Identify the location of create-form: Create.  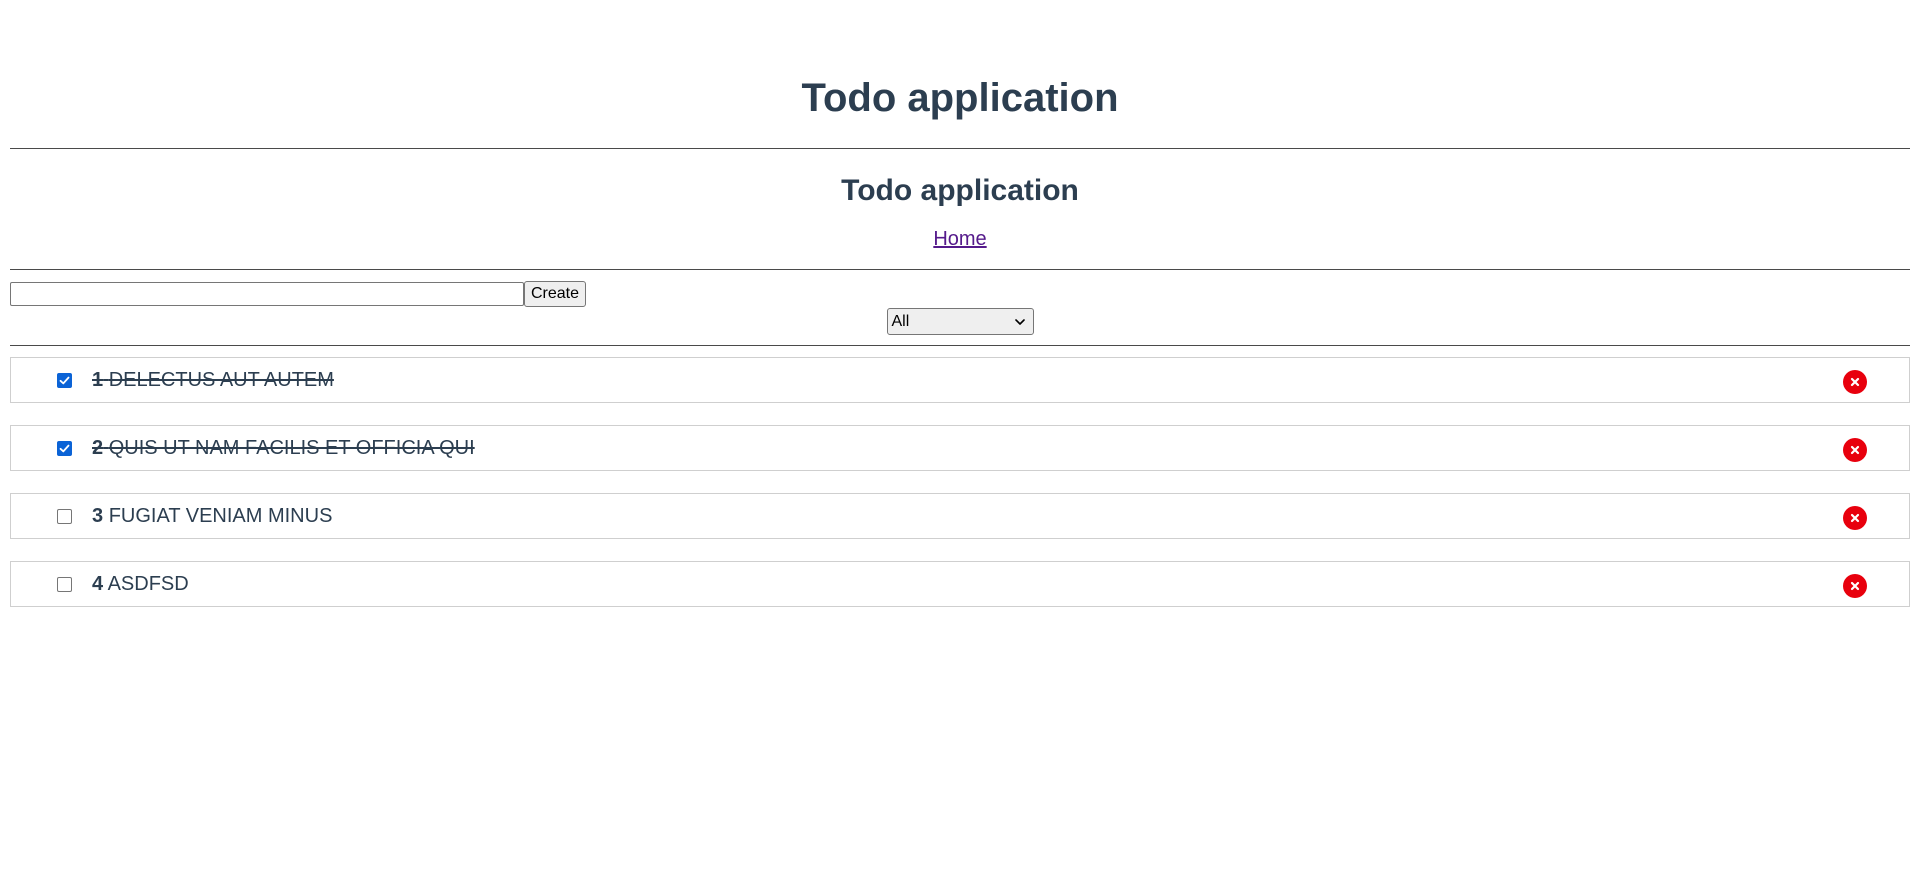
(960, 294).